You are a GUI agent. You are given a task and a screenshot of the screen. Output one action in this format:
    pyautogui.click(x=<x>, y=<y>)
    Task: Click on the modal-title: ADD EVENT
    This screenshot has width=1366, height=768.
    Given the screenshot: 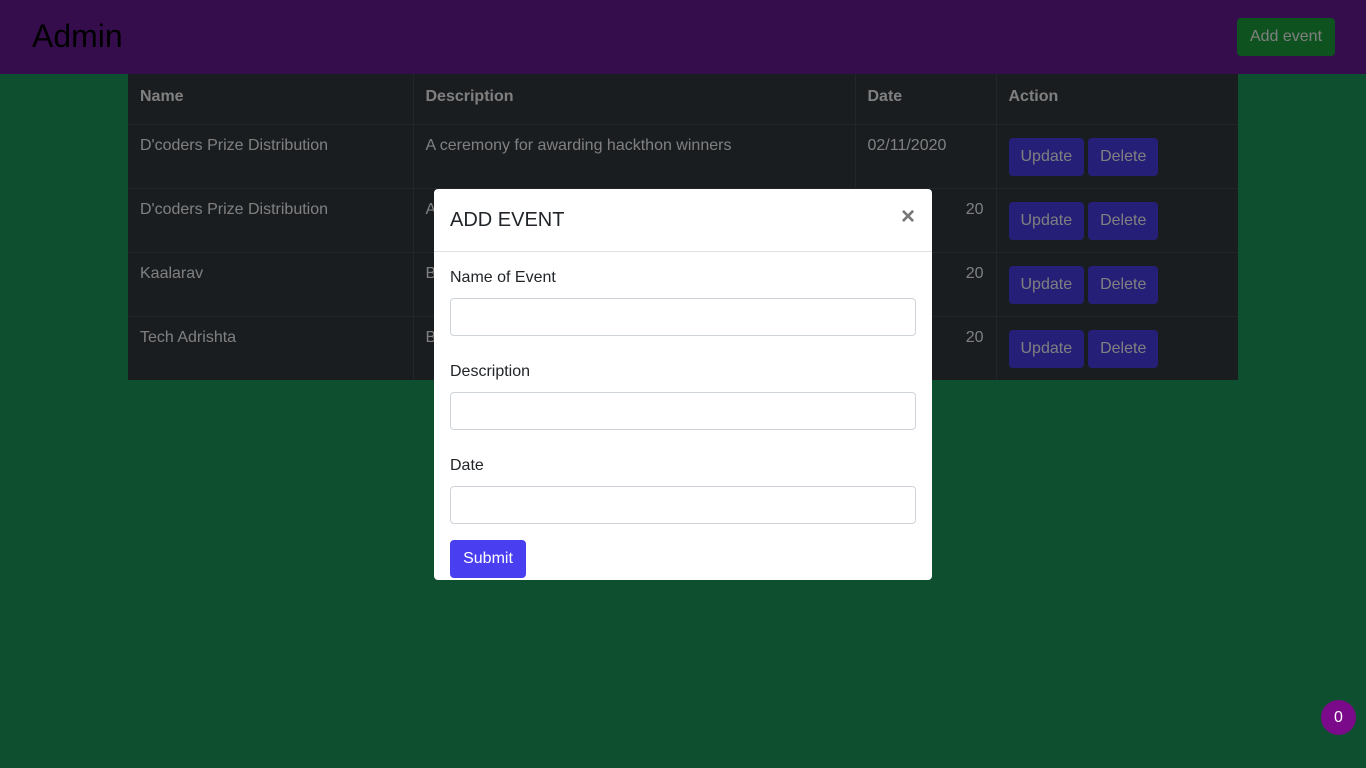 What is the action you would take?
    pyautogui.click(x=507, y=220)
    